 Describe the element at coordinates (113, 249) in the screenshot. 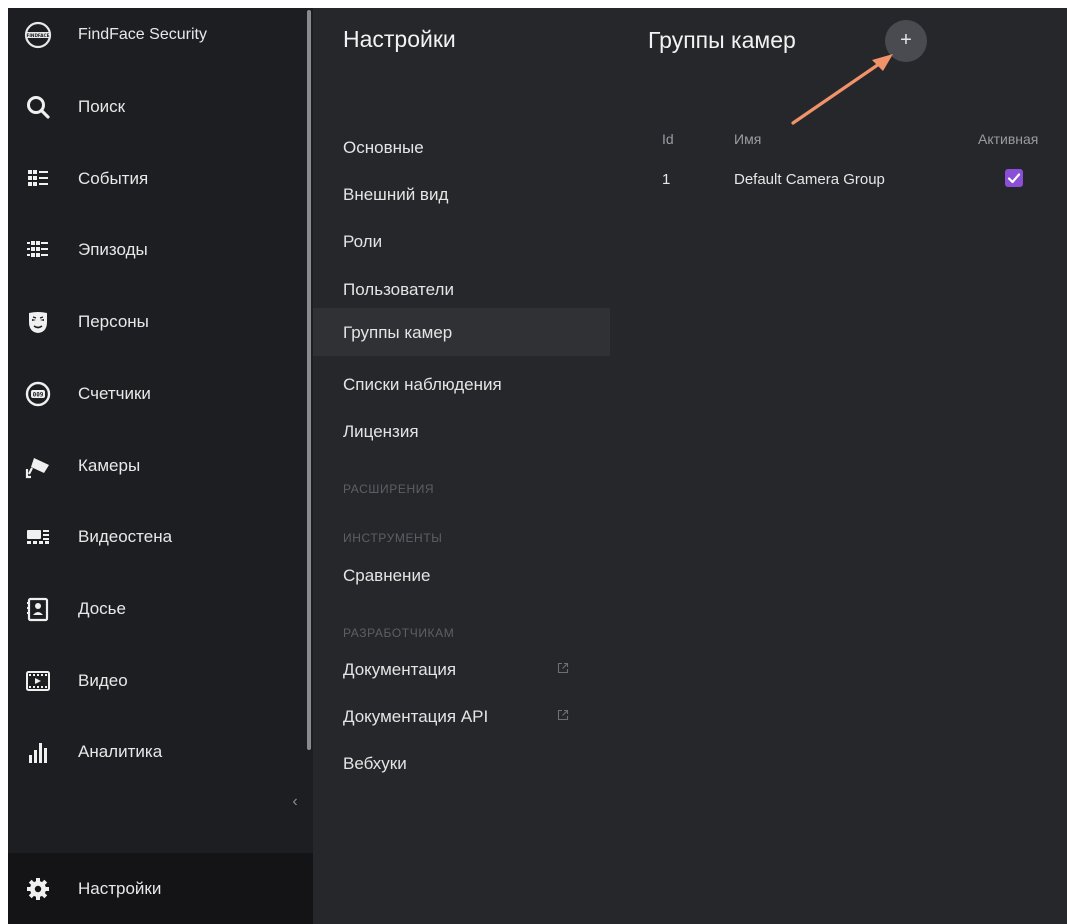

I see `sidebar-item-label: Эпизоды` at that location.